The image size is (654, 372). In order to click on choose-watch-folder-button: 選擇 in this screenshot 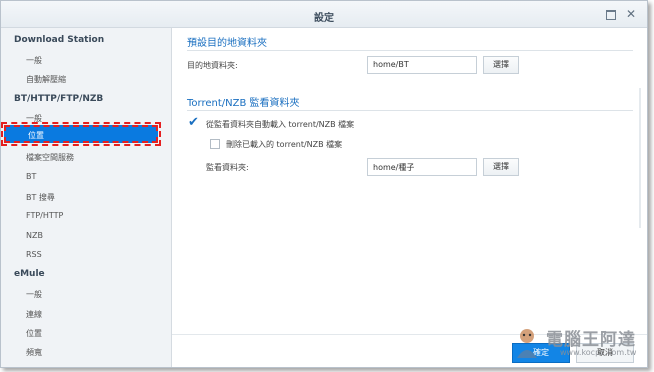, I will do `click(501, 167)`.